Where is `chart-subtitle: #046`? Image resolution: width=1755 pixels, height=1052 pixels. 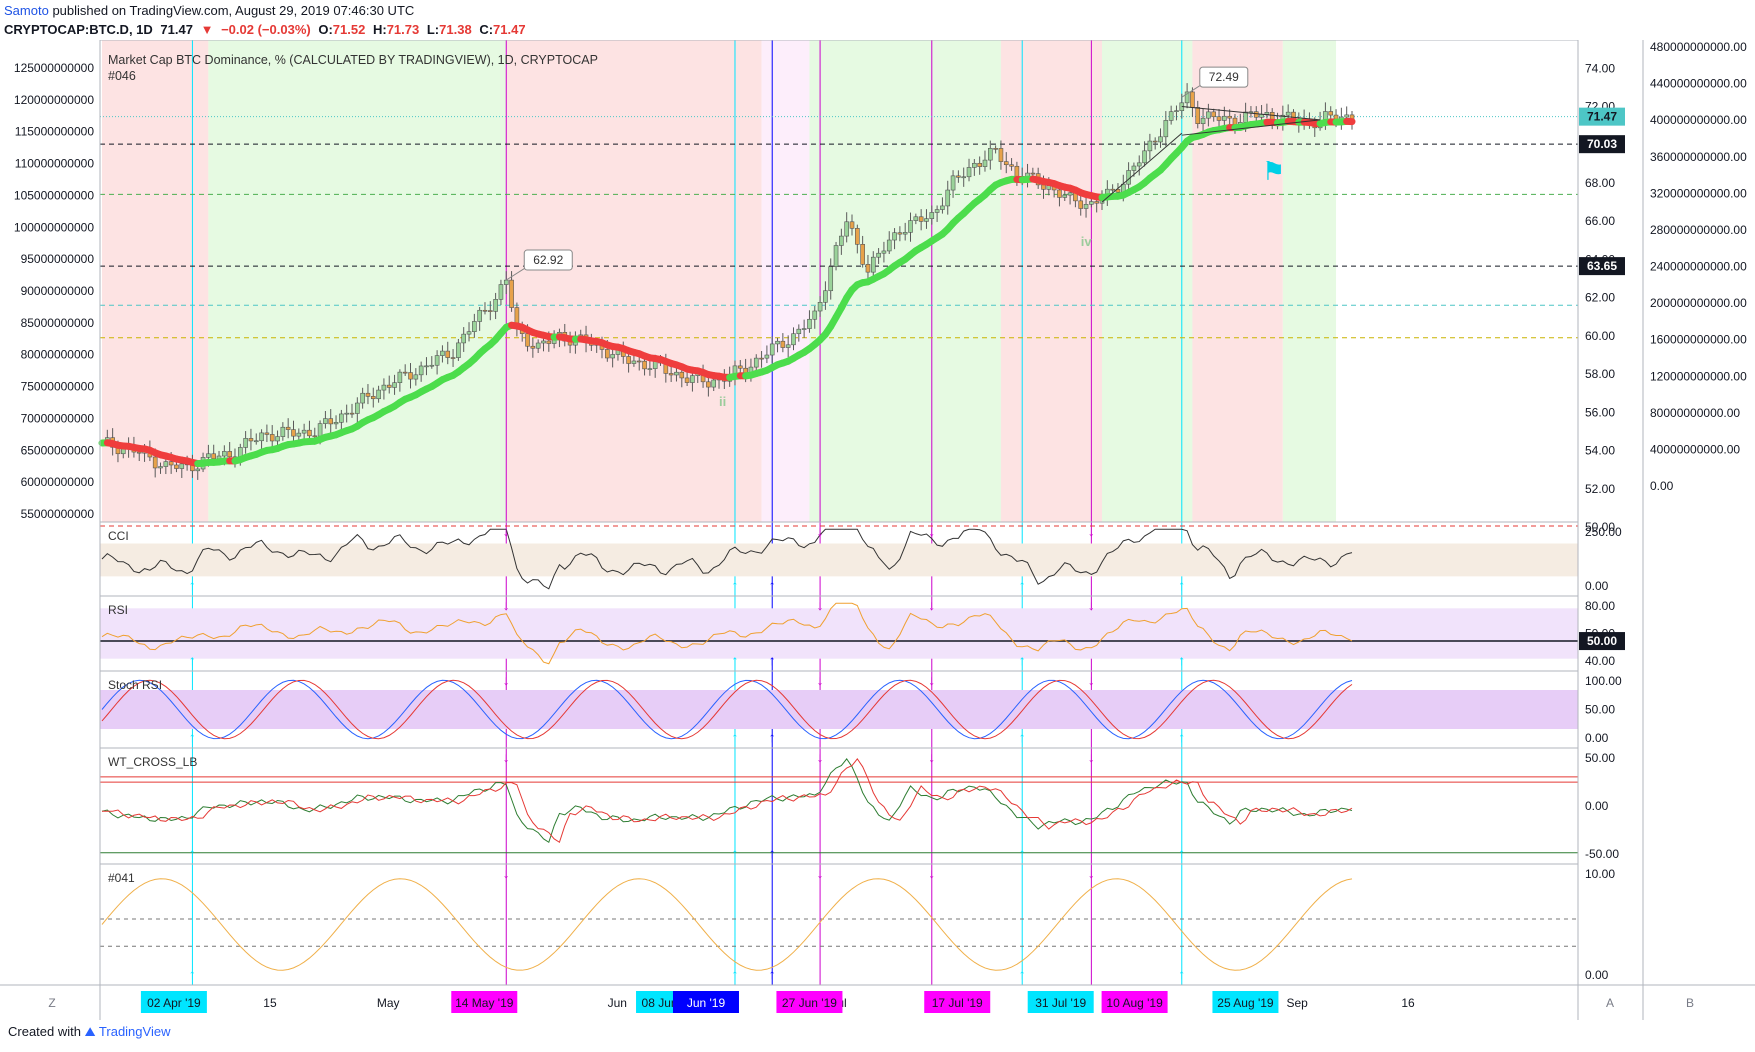
chart-subtitle: #046 is located at coordinates (122, 76).